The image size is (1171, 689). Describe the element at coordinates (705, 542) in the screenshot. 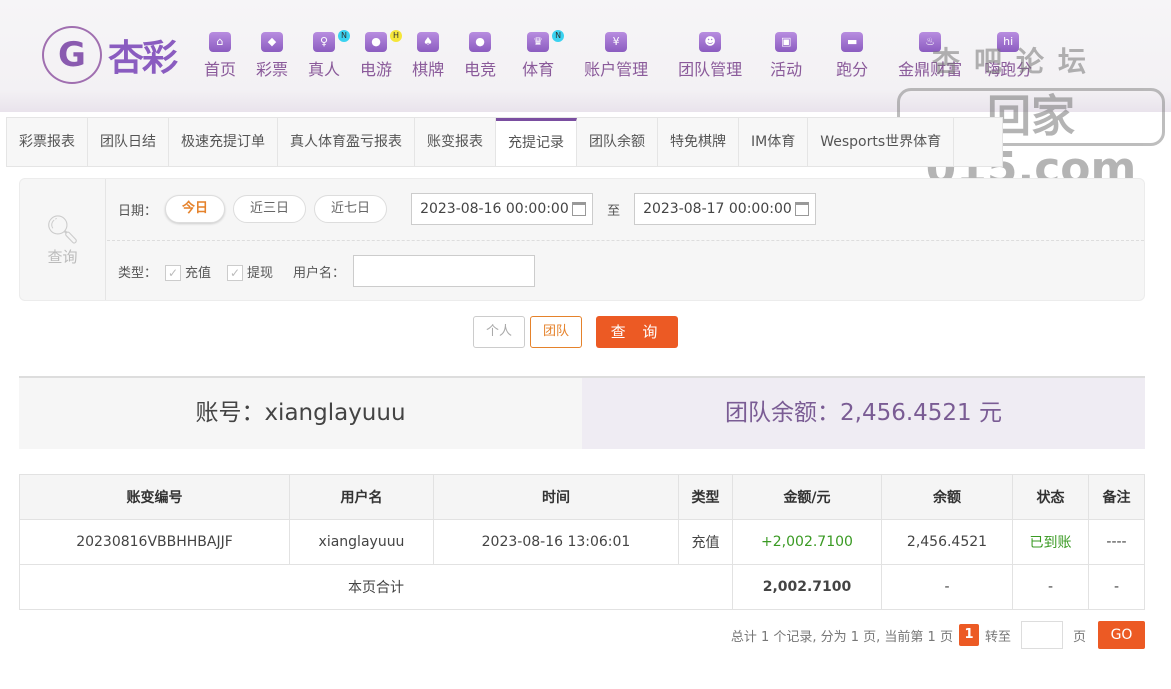

I see `table-cell: 充值` at that location.